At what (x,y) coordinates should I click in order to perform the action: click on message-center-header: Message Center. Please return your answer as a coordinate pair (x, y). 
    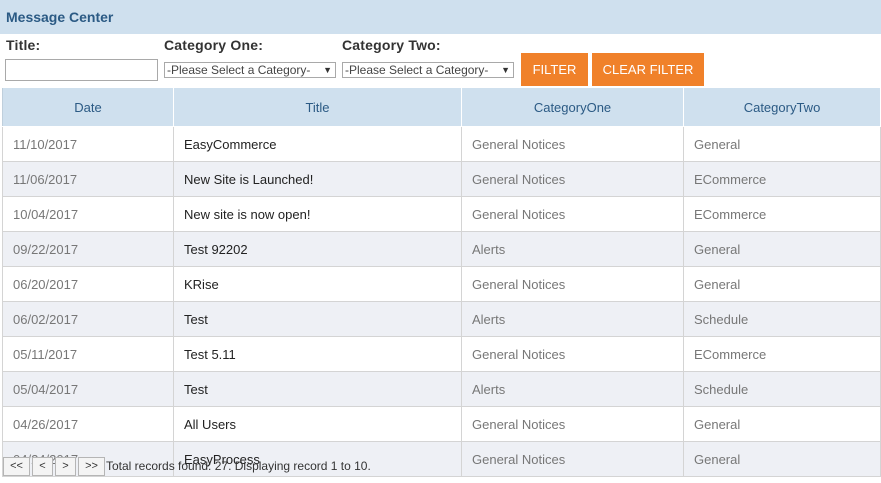
    Looking at the image, I should click on (440, 17).